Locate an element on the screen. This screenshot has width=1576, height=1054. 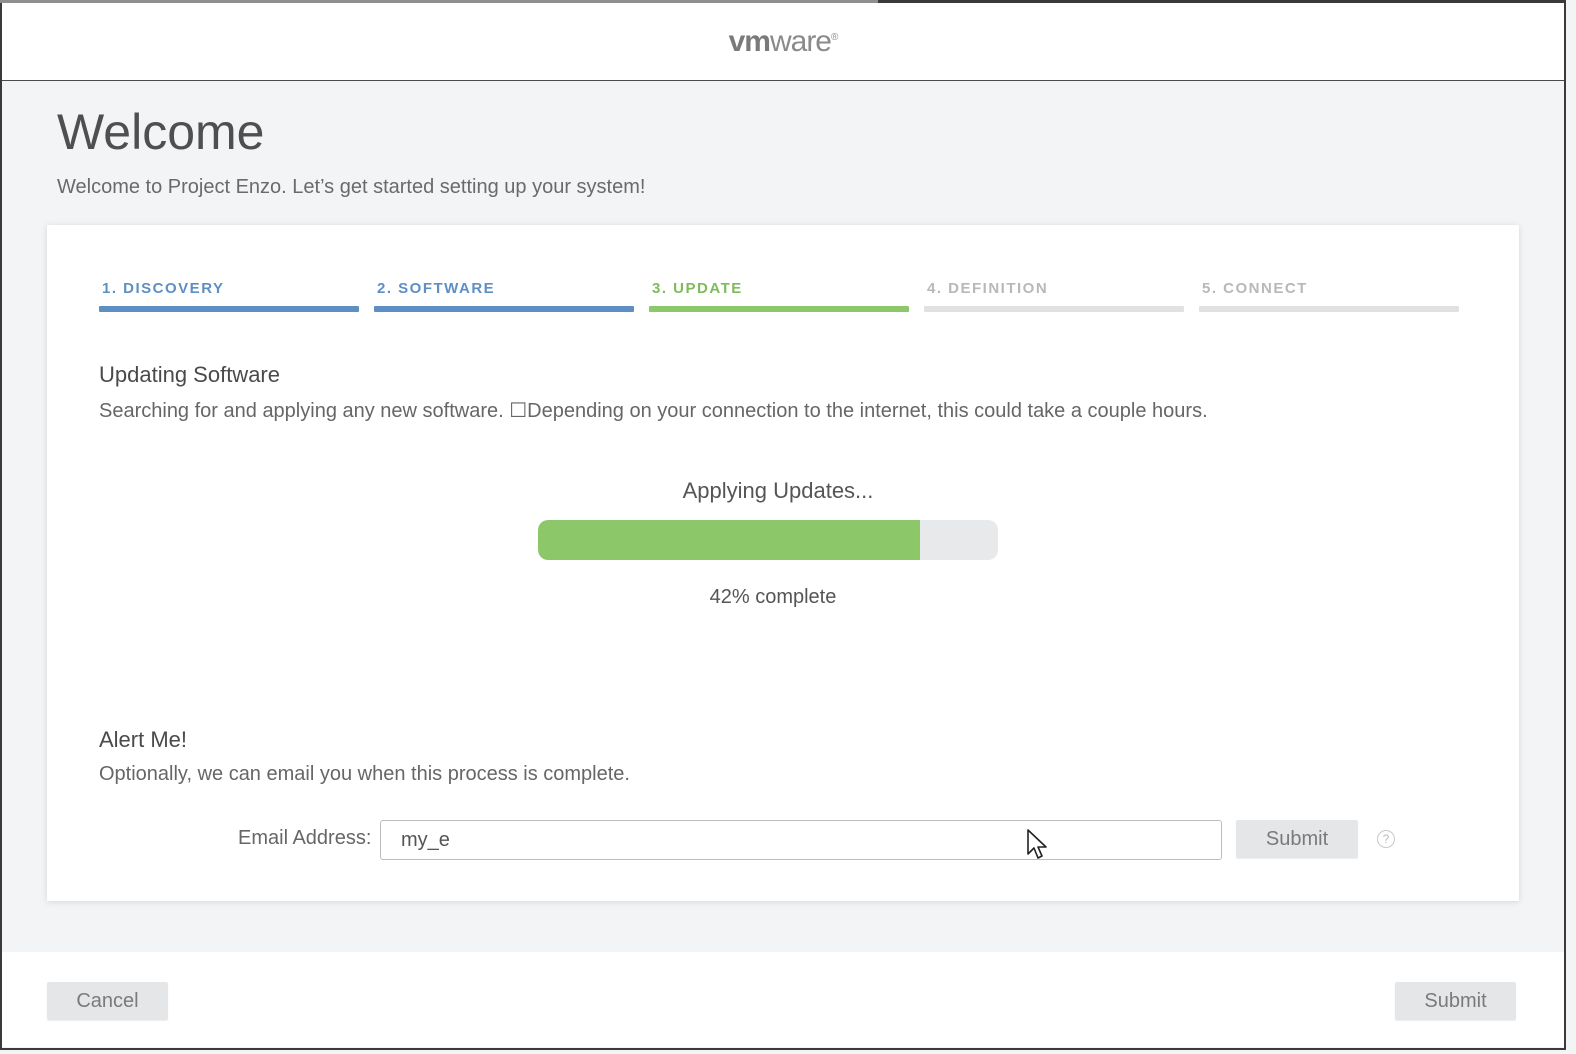
email-submit-button: Submit is located at coordinates (1297, 839).